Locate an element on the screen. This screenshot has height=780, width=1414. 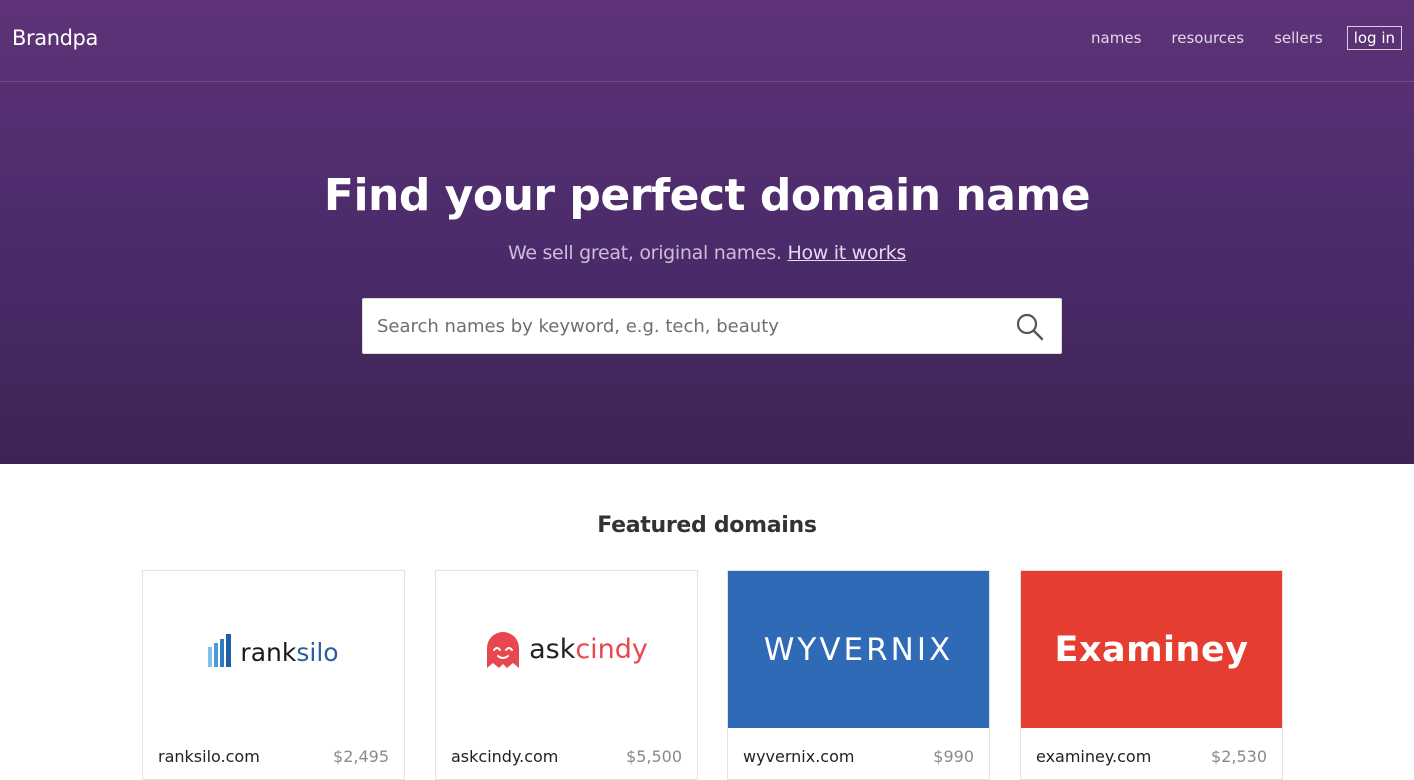
domain-name: askcindy.com is located at coordinates (505, 756).